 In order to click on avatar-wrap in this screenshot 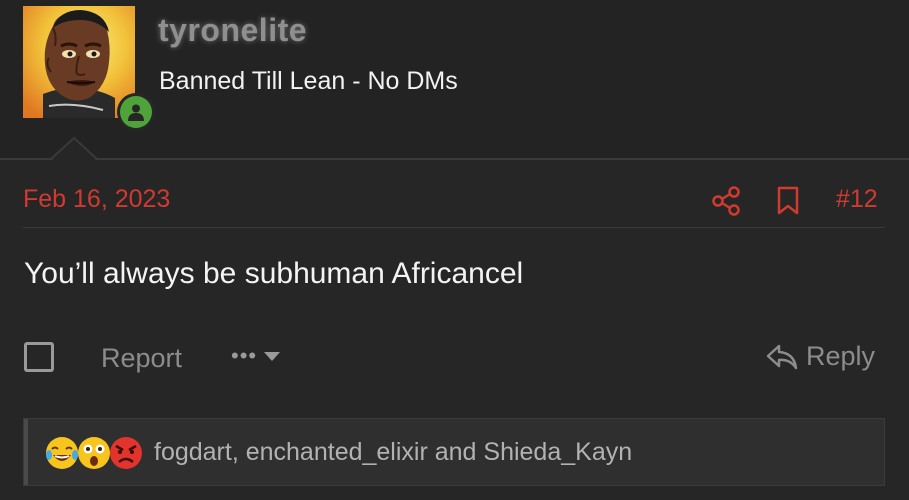, I will do `click(89, 68)`.